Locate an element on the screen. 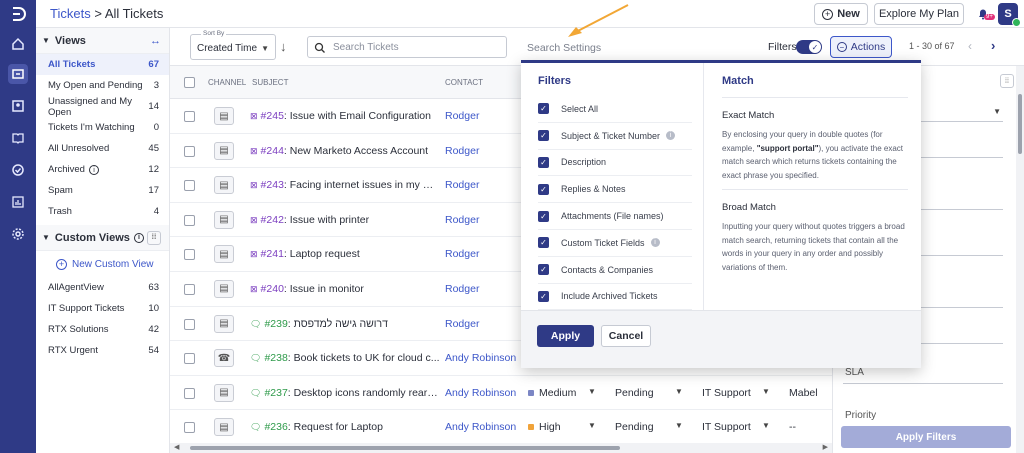 The height and width of the screenshot is (453, 1024). scroll-left-icon: ◀ is located at coordinates (176, 447).